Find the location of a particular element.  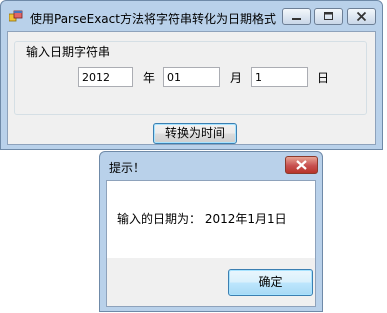

year-label: 年 is located at coordinates (149, 78).